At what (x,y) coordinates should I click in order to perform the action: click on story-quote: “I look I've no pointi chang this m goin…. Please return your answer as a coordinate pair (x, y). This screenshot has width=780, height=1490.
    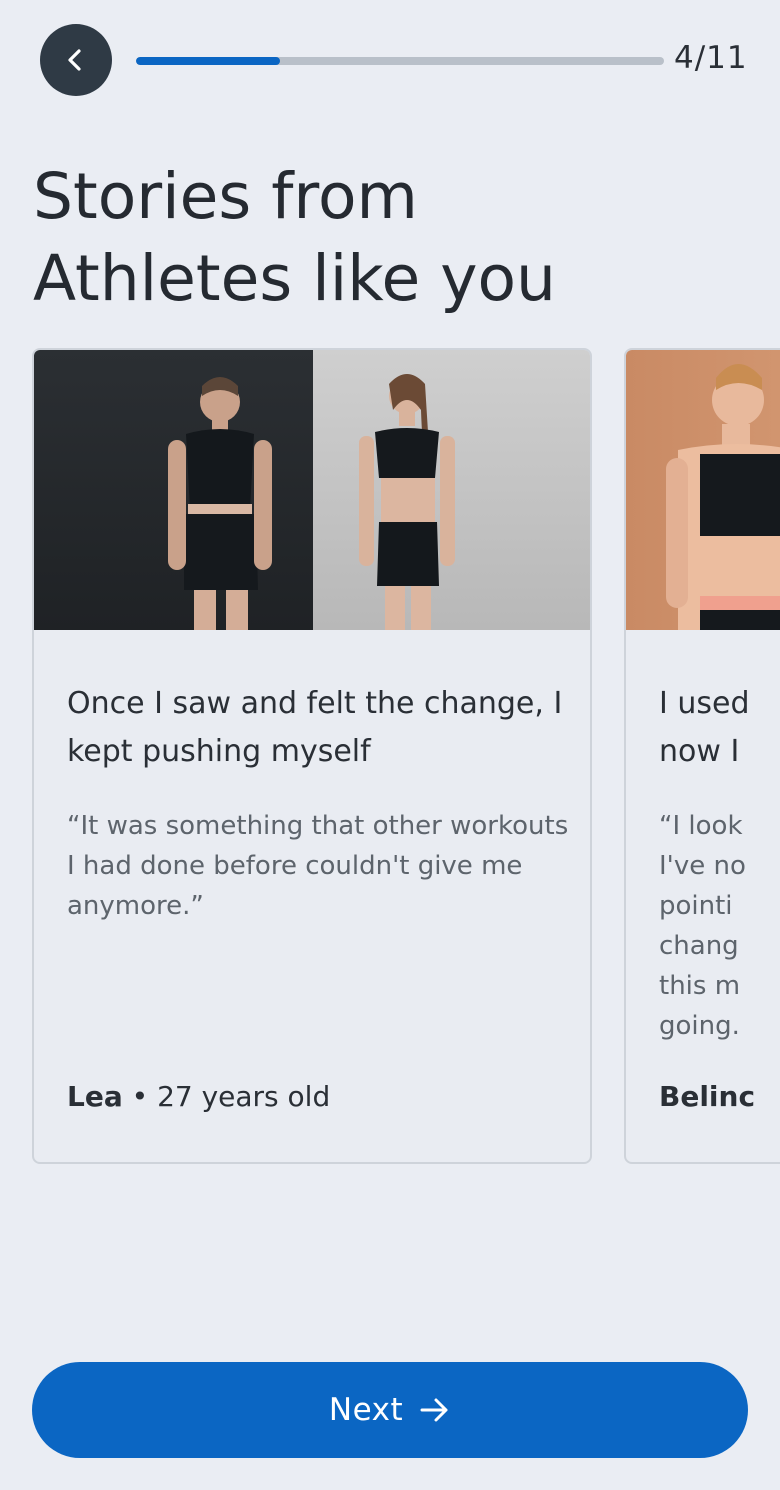
    Looking at the image, I should click on (719, 926).